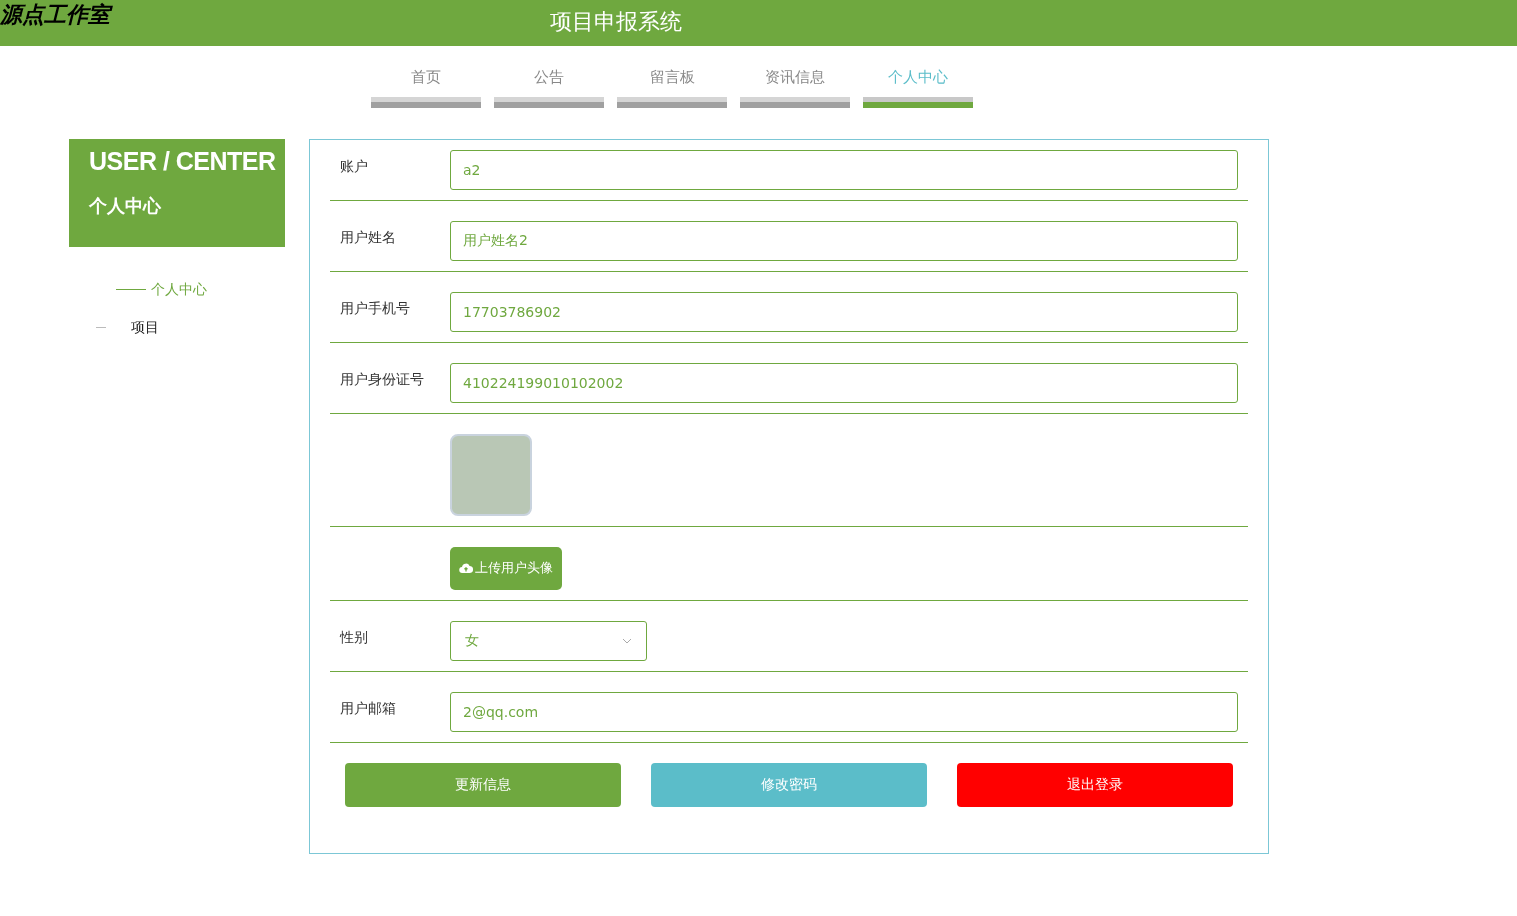 Image resolution: width=1517 pixels, height=916 pixels. I want to click on nav-tab: 资讯信息, so click(795, 87).